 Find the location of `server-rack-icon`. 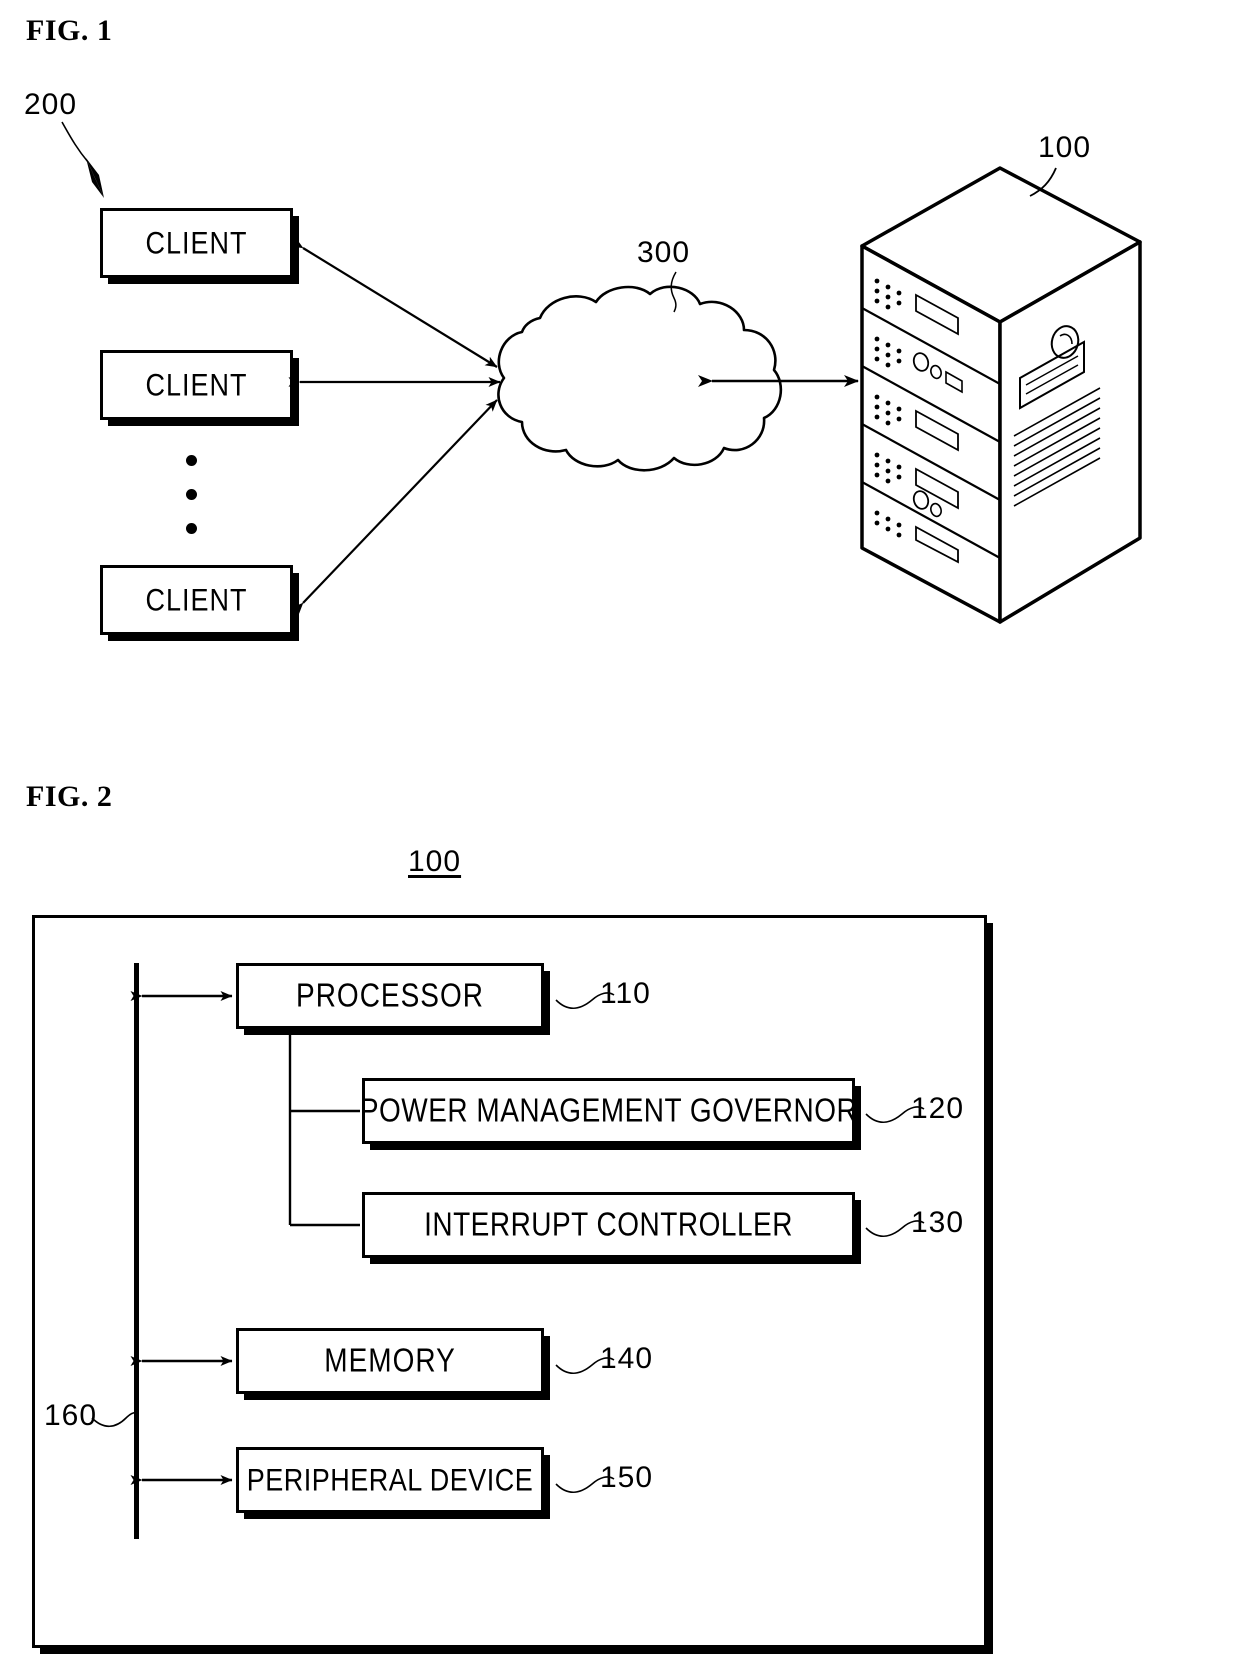

server-rack-icon is located at coordinates (1001, 395).